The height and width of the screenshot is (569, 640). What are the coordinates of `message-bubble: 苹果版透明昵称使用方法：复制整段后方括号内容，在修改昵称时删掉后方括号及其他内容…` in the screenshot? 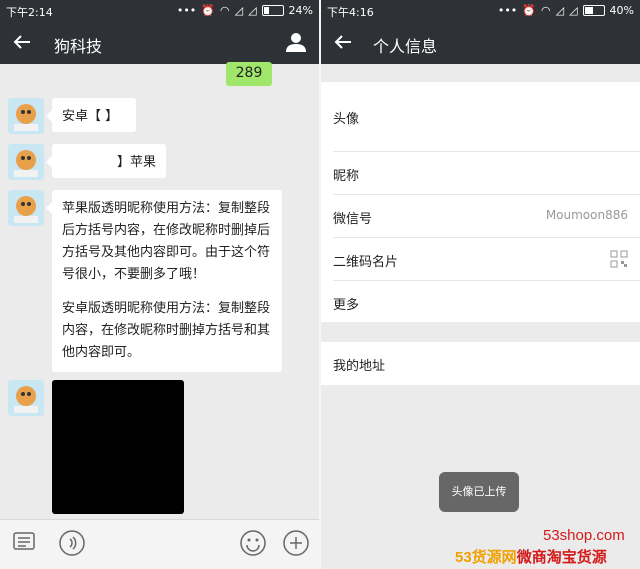 It's located at (164, 281).